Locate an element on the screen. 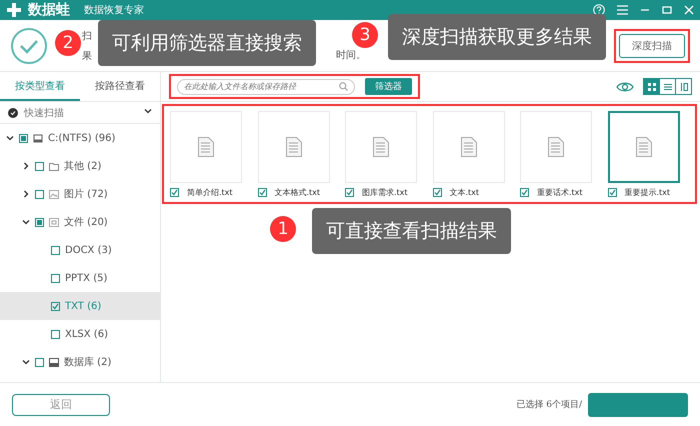 The width and height of the screenshot is (700, 426). file-thumbnail is located at coordinates (644, 147).